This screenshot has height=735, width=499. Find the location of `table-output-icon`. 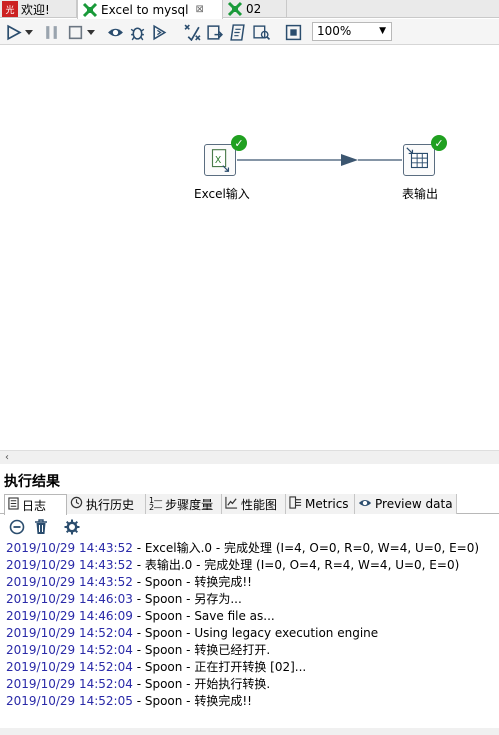

table-output-icon is located at coordinates (417, 158).